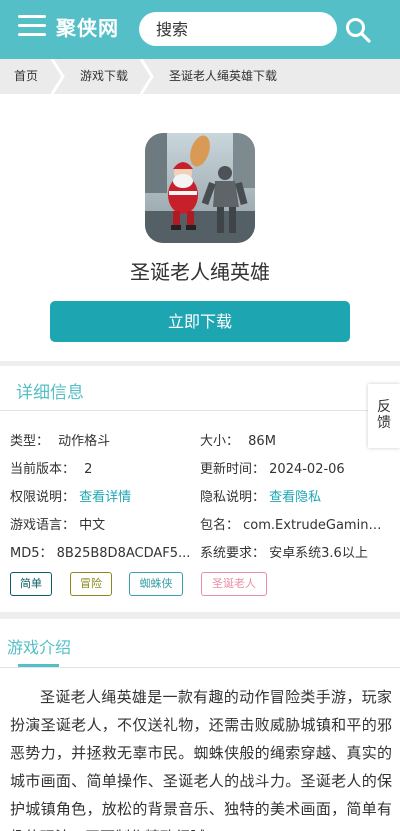 The height and width of the screenshot is (831, 400). I want to click on privacy-link: 查看隐私, so click(295, 497).